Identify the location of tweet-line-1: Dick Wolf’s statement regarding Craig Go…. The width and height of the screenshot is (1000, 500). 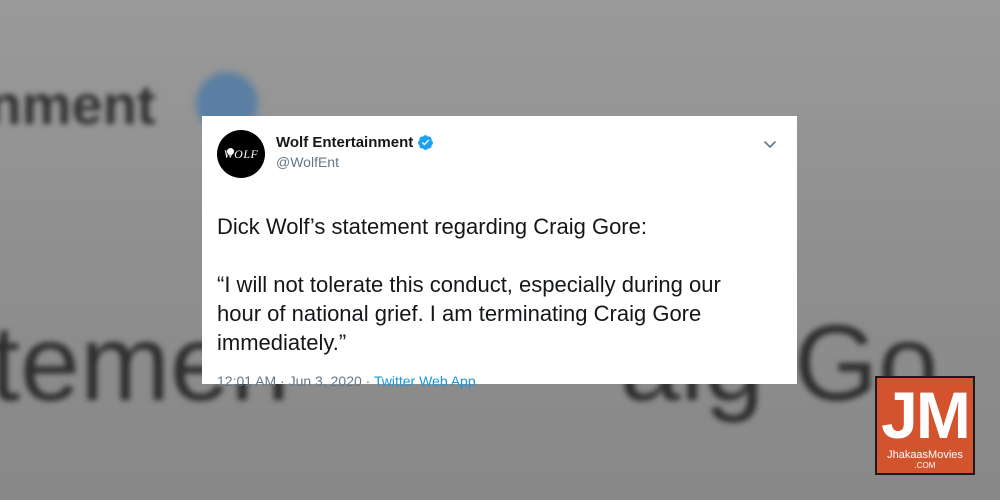
(432, 226).